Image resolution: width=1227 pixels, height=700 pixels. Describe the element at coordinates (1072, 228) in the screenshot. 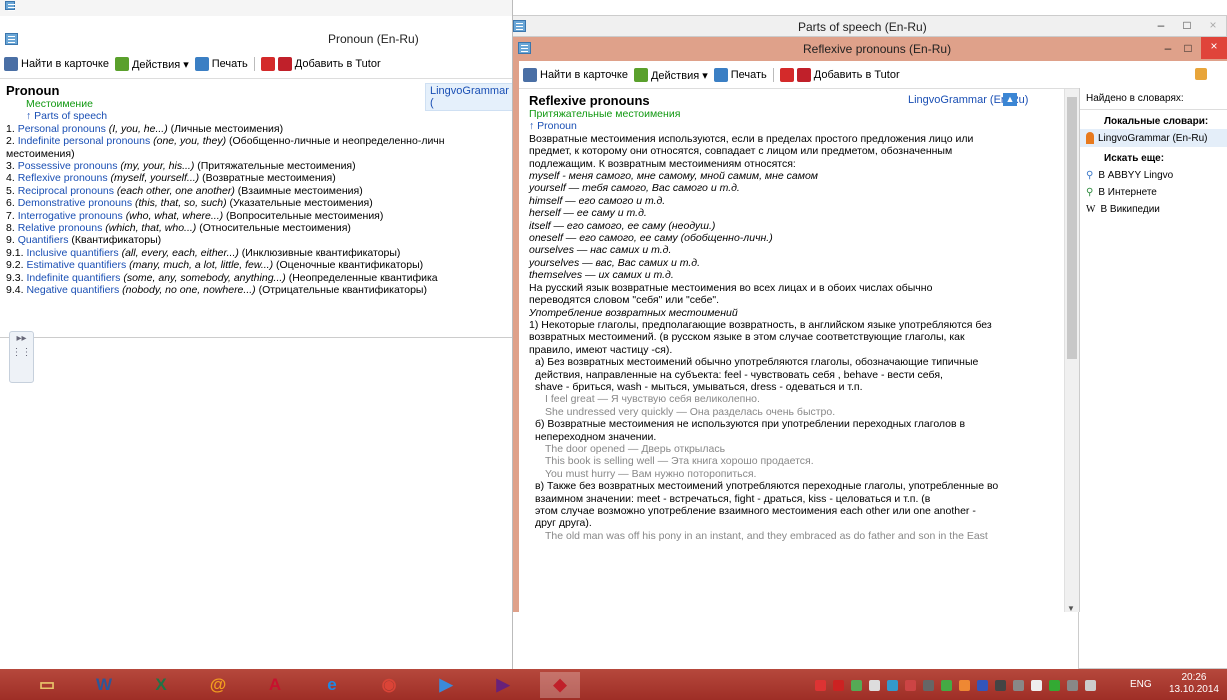

I see `scrollbar-thumb` at that location.